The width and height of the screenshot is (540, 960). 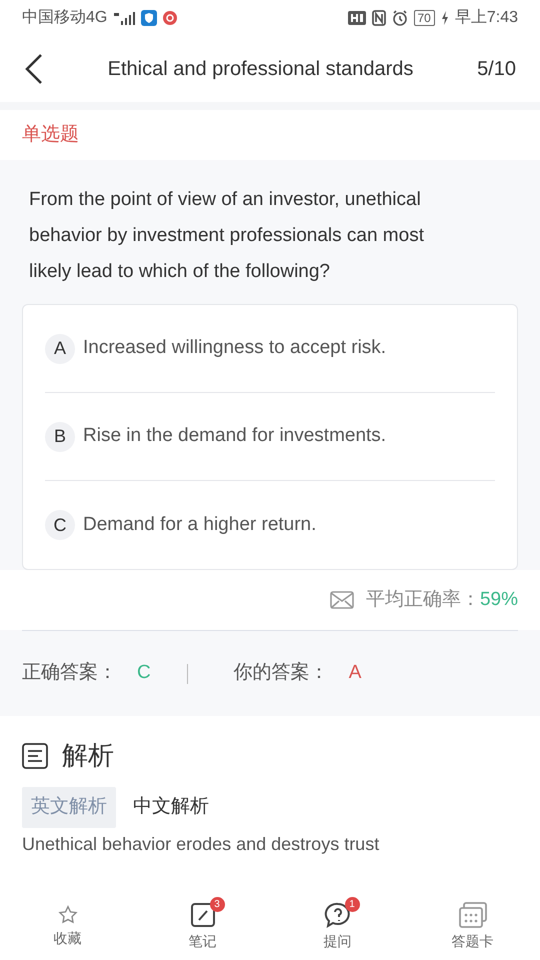 I want to click on back-icon, so click(x=34, y=69).